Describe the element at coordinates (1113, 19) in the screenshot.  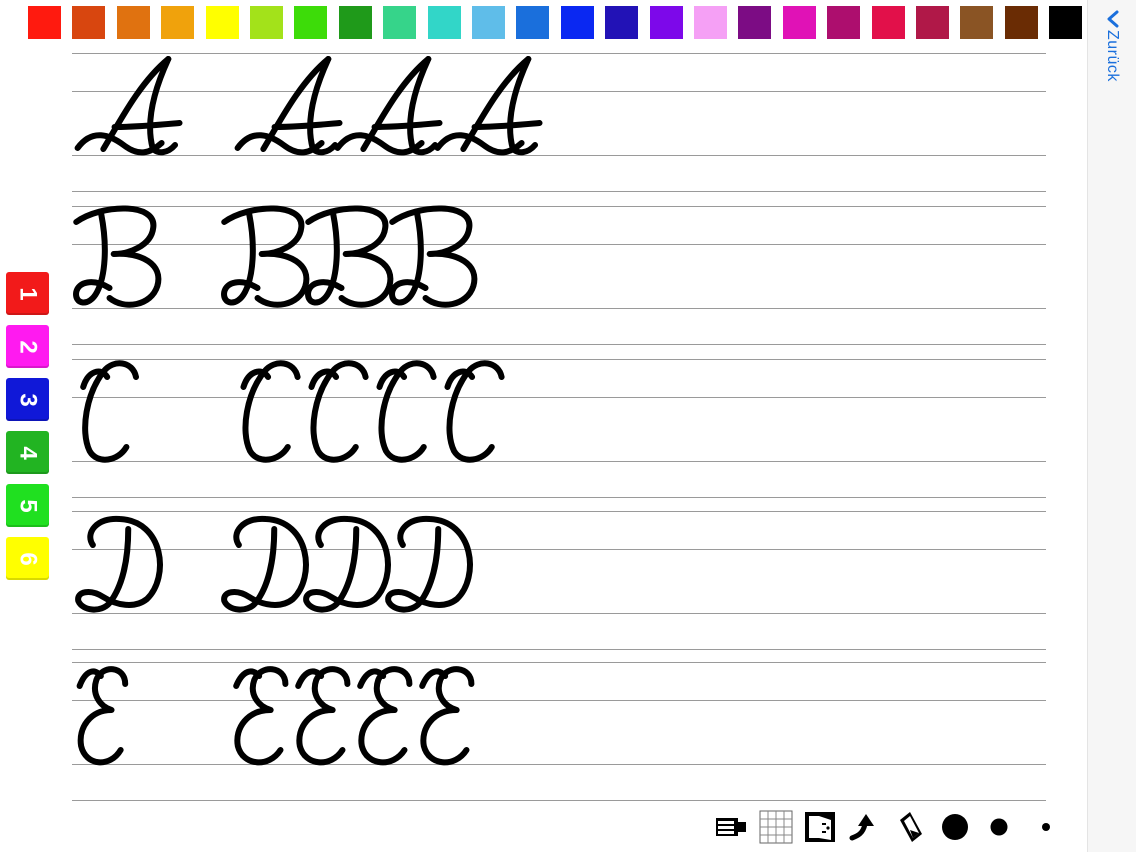
I see `chevron-left-icon` at that location.